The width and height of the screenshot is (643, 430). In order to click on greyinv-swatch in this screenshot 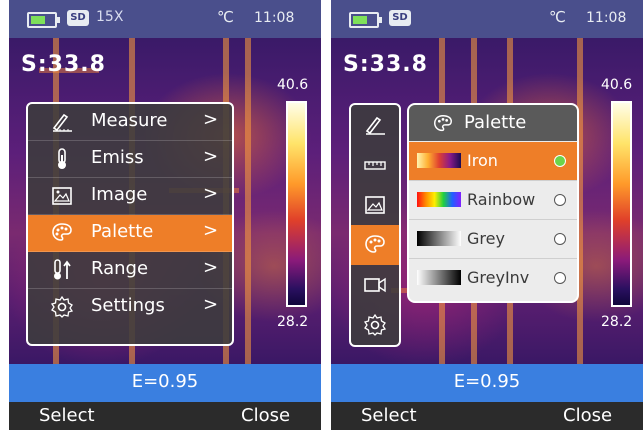, I will do `click(439, 277)`.